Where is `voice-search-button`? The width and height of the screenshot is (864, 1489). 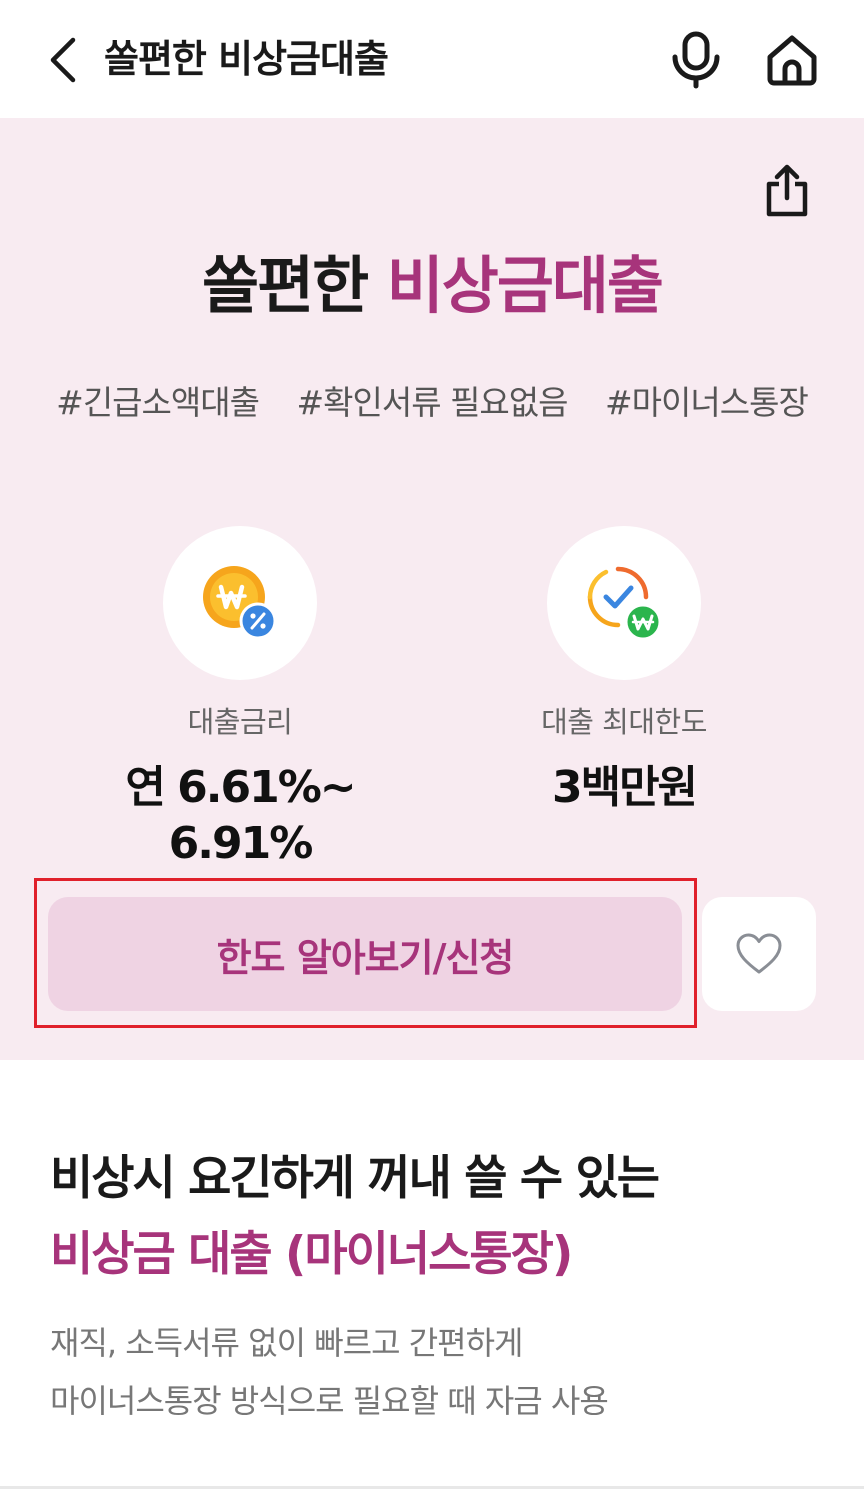
voice-search-button is located at coordinates (696, 60).